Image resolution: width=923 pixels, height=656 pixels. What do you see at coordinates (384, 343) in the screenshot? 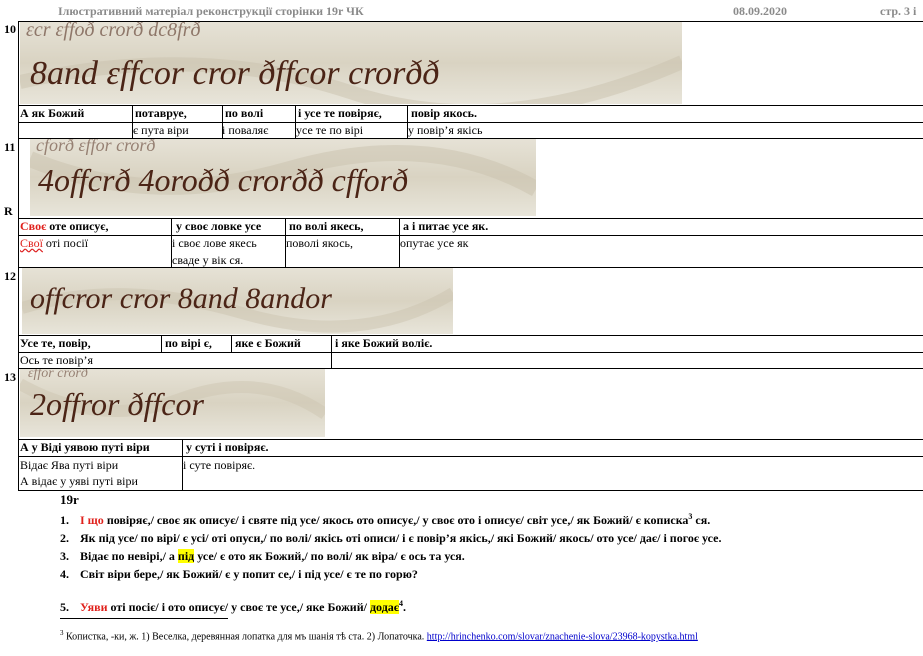
I see `gloss-bold: і яке Божий воліє.` at bounding box center [384, 343].